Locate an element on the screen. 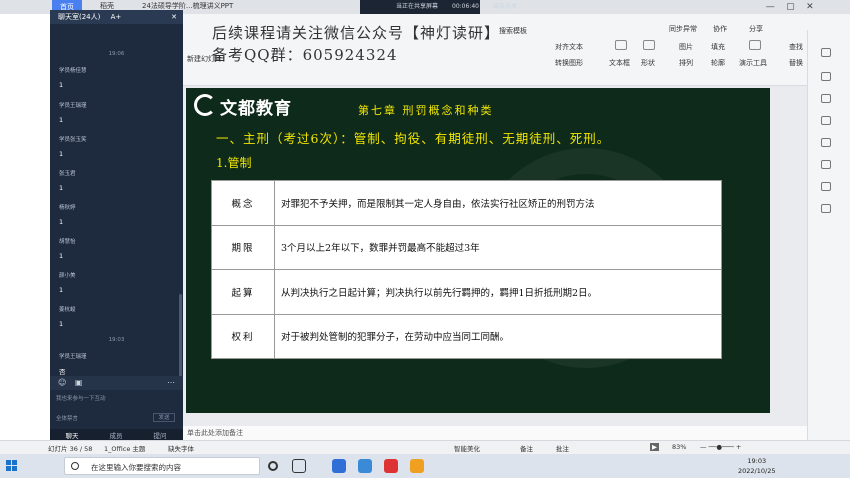 The height and width of the screenshot is (478, 850). watermark-line-1: 后续课程请关注微信公众号【神灯读研】 is located at coordinates (356, 33).